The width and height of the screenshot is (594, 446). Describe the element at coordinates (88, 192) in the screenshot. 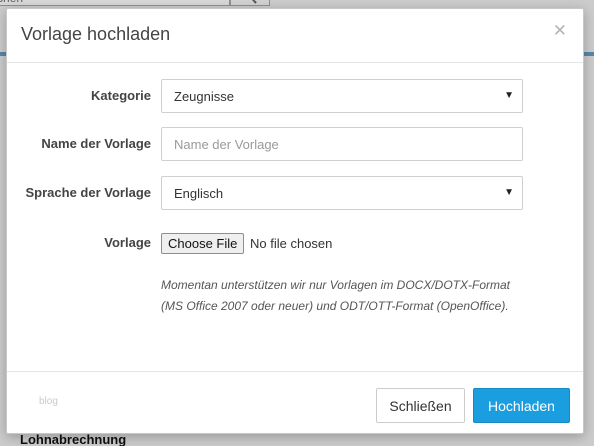

I see `language-label: Sprache der Vorlage` at that location.